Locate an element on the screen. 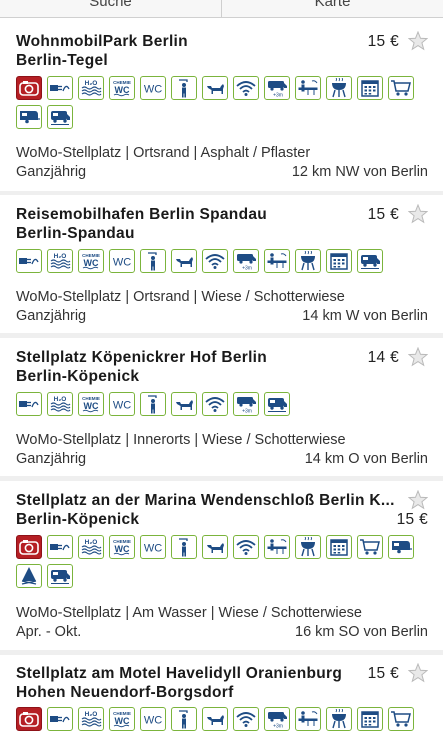 The image size is (443, 745). listing-name: WohnmobilPark Berlin is located at coordinates (102, 41).